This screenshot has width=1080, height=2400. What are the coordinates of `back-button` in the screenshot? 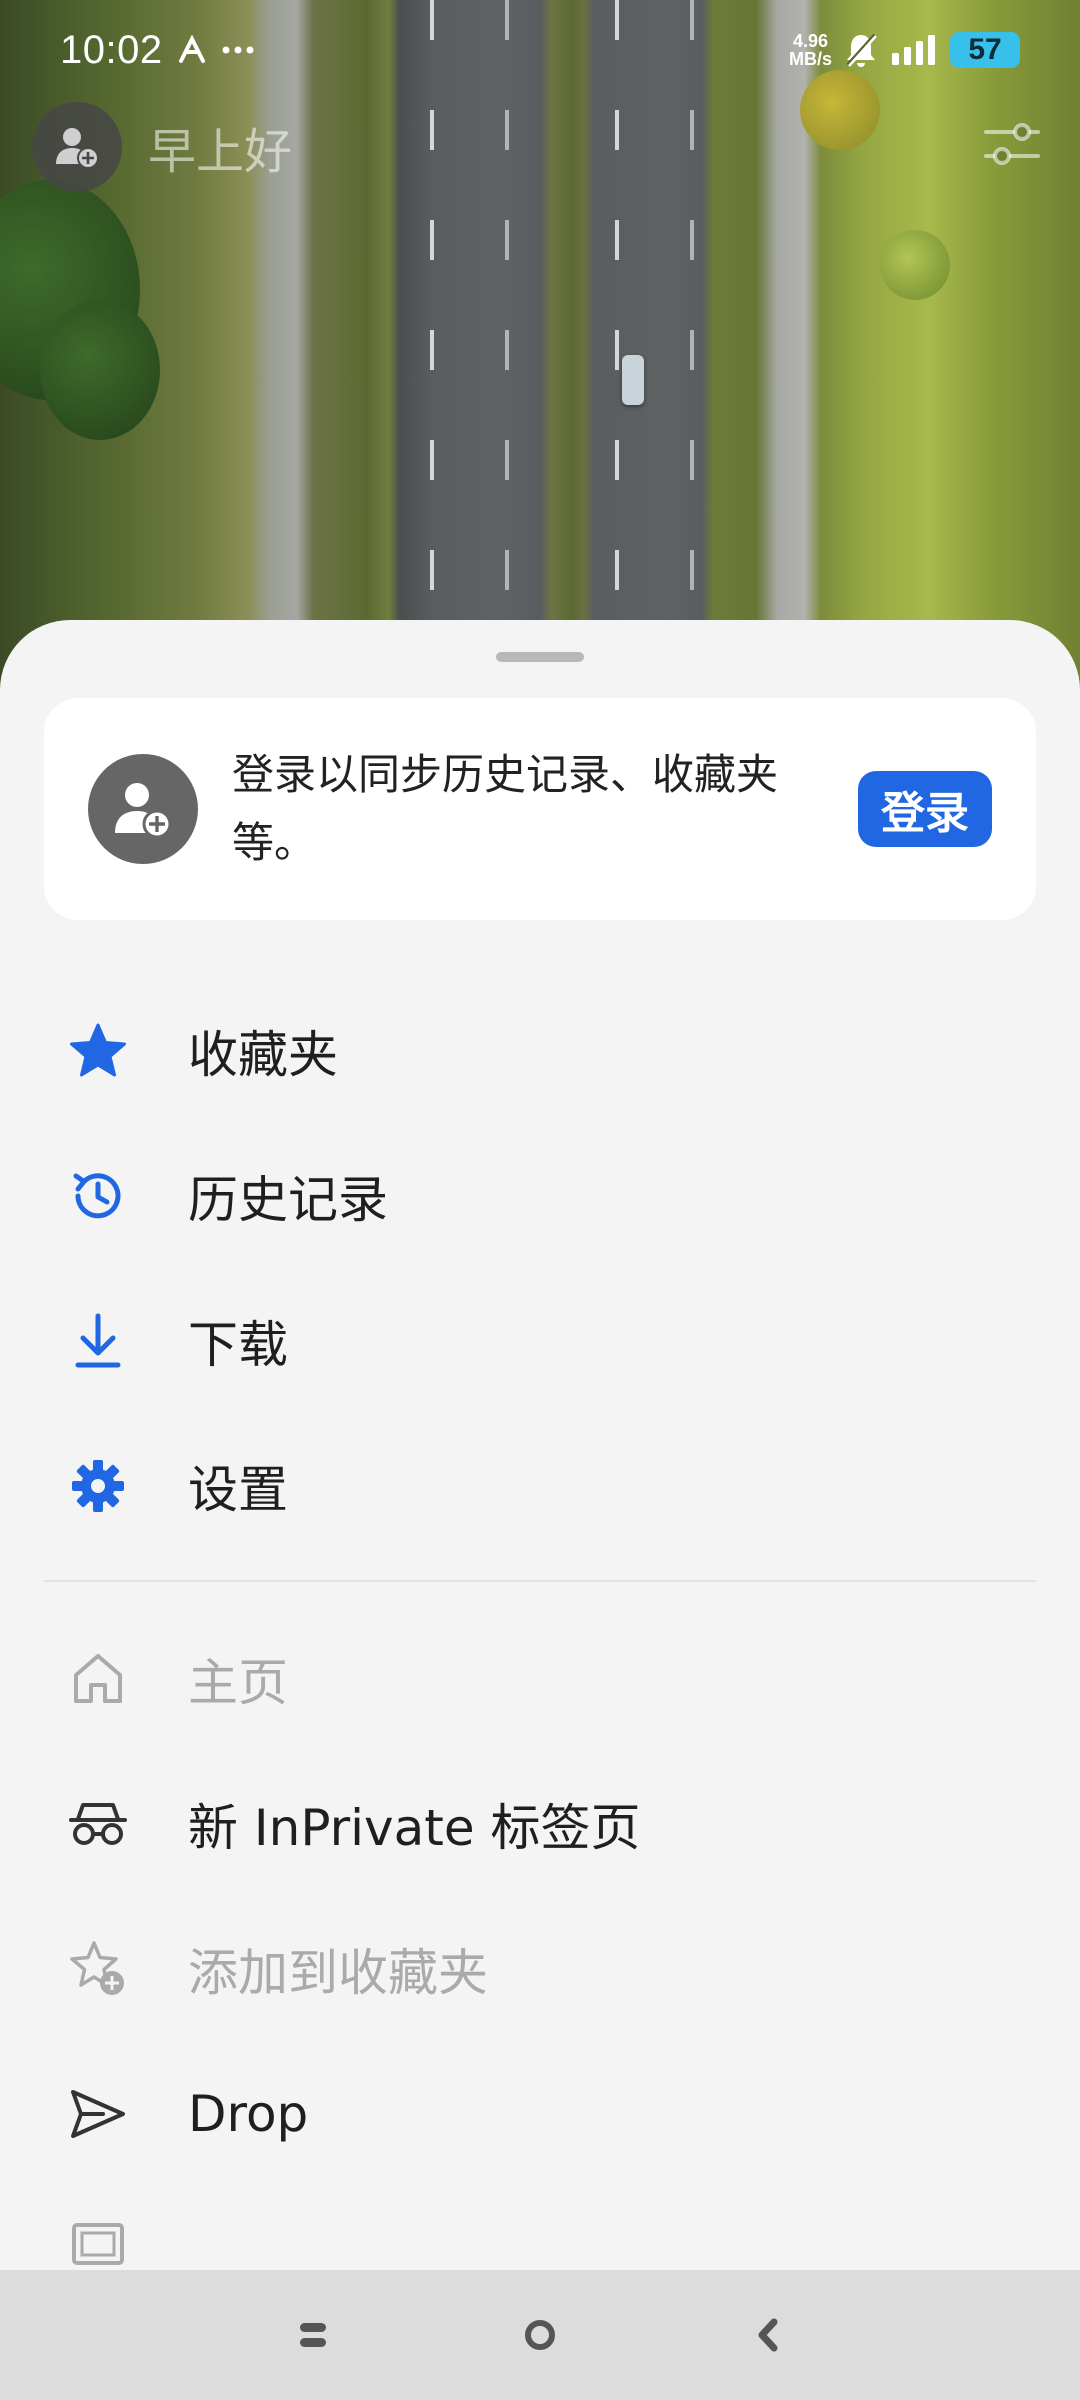 It's located at (767, 2335).